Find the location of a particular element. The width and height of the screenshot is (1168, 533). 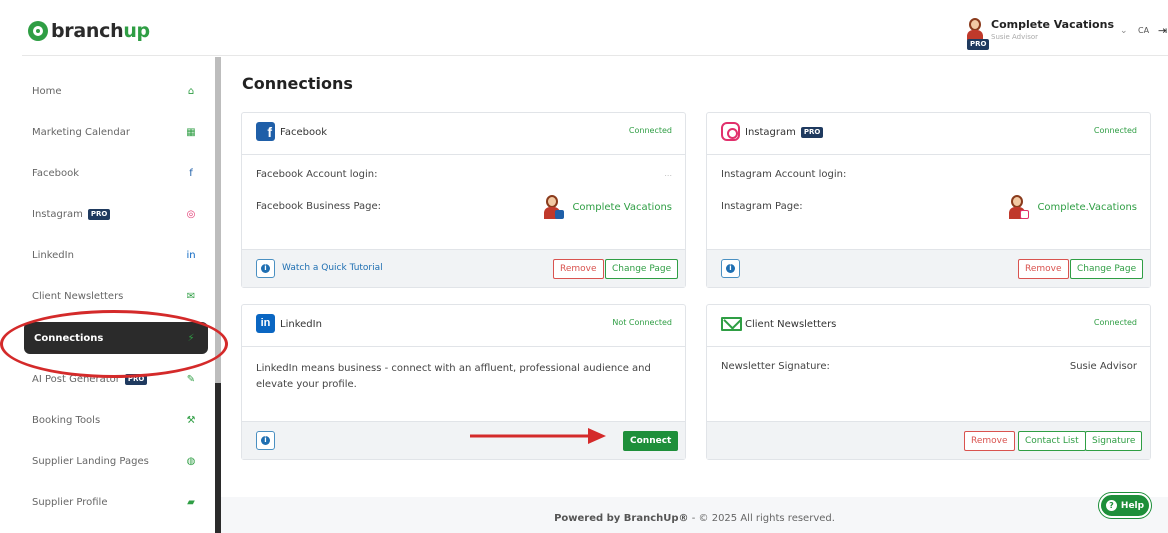

help-button: ? Help is located at coordinates (1125, 505).